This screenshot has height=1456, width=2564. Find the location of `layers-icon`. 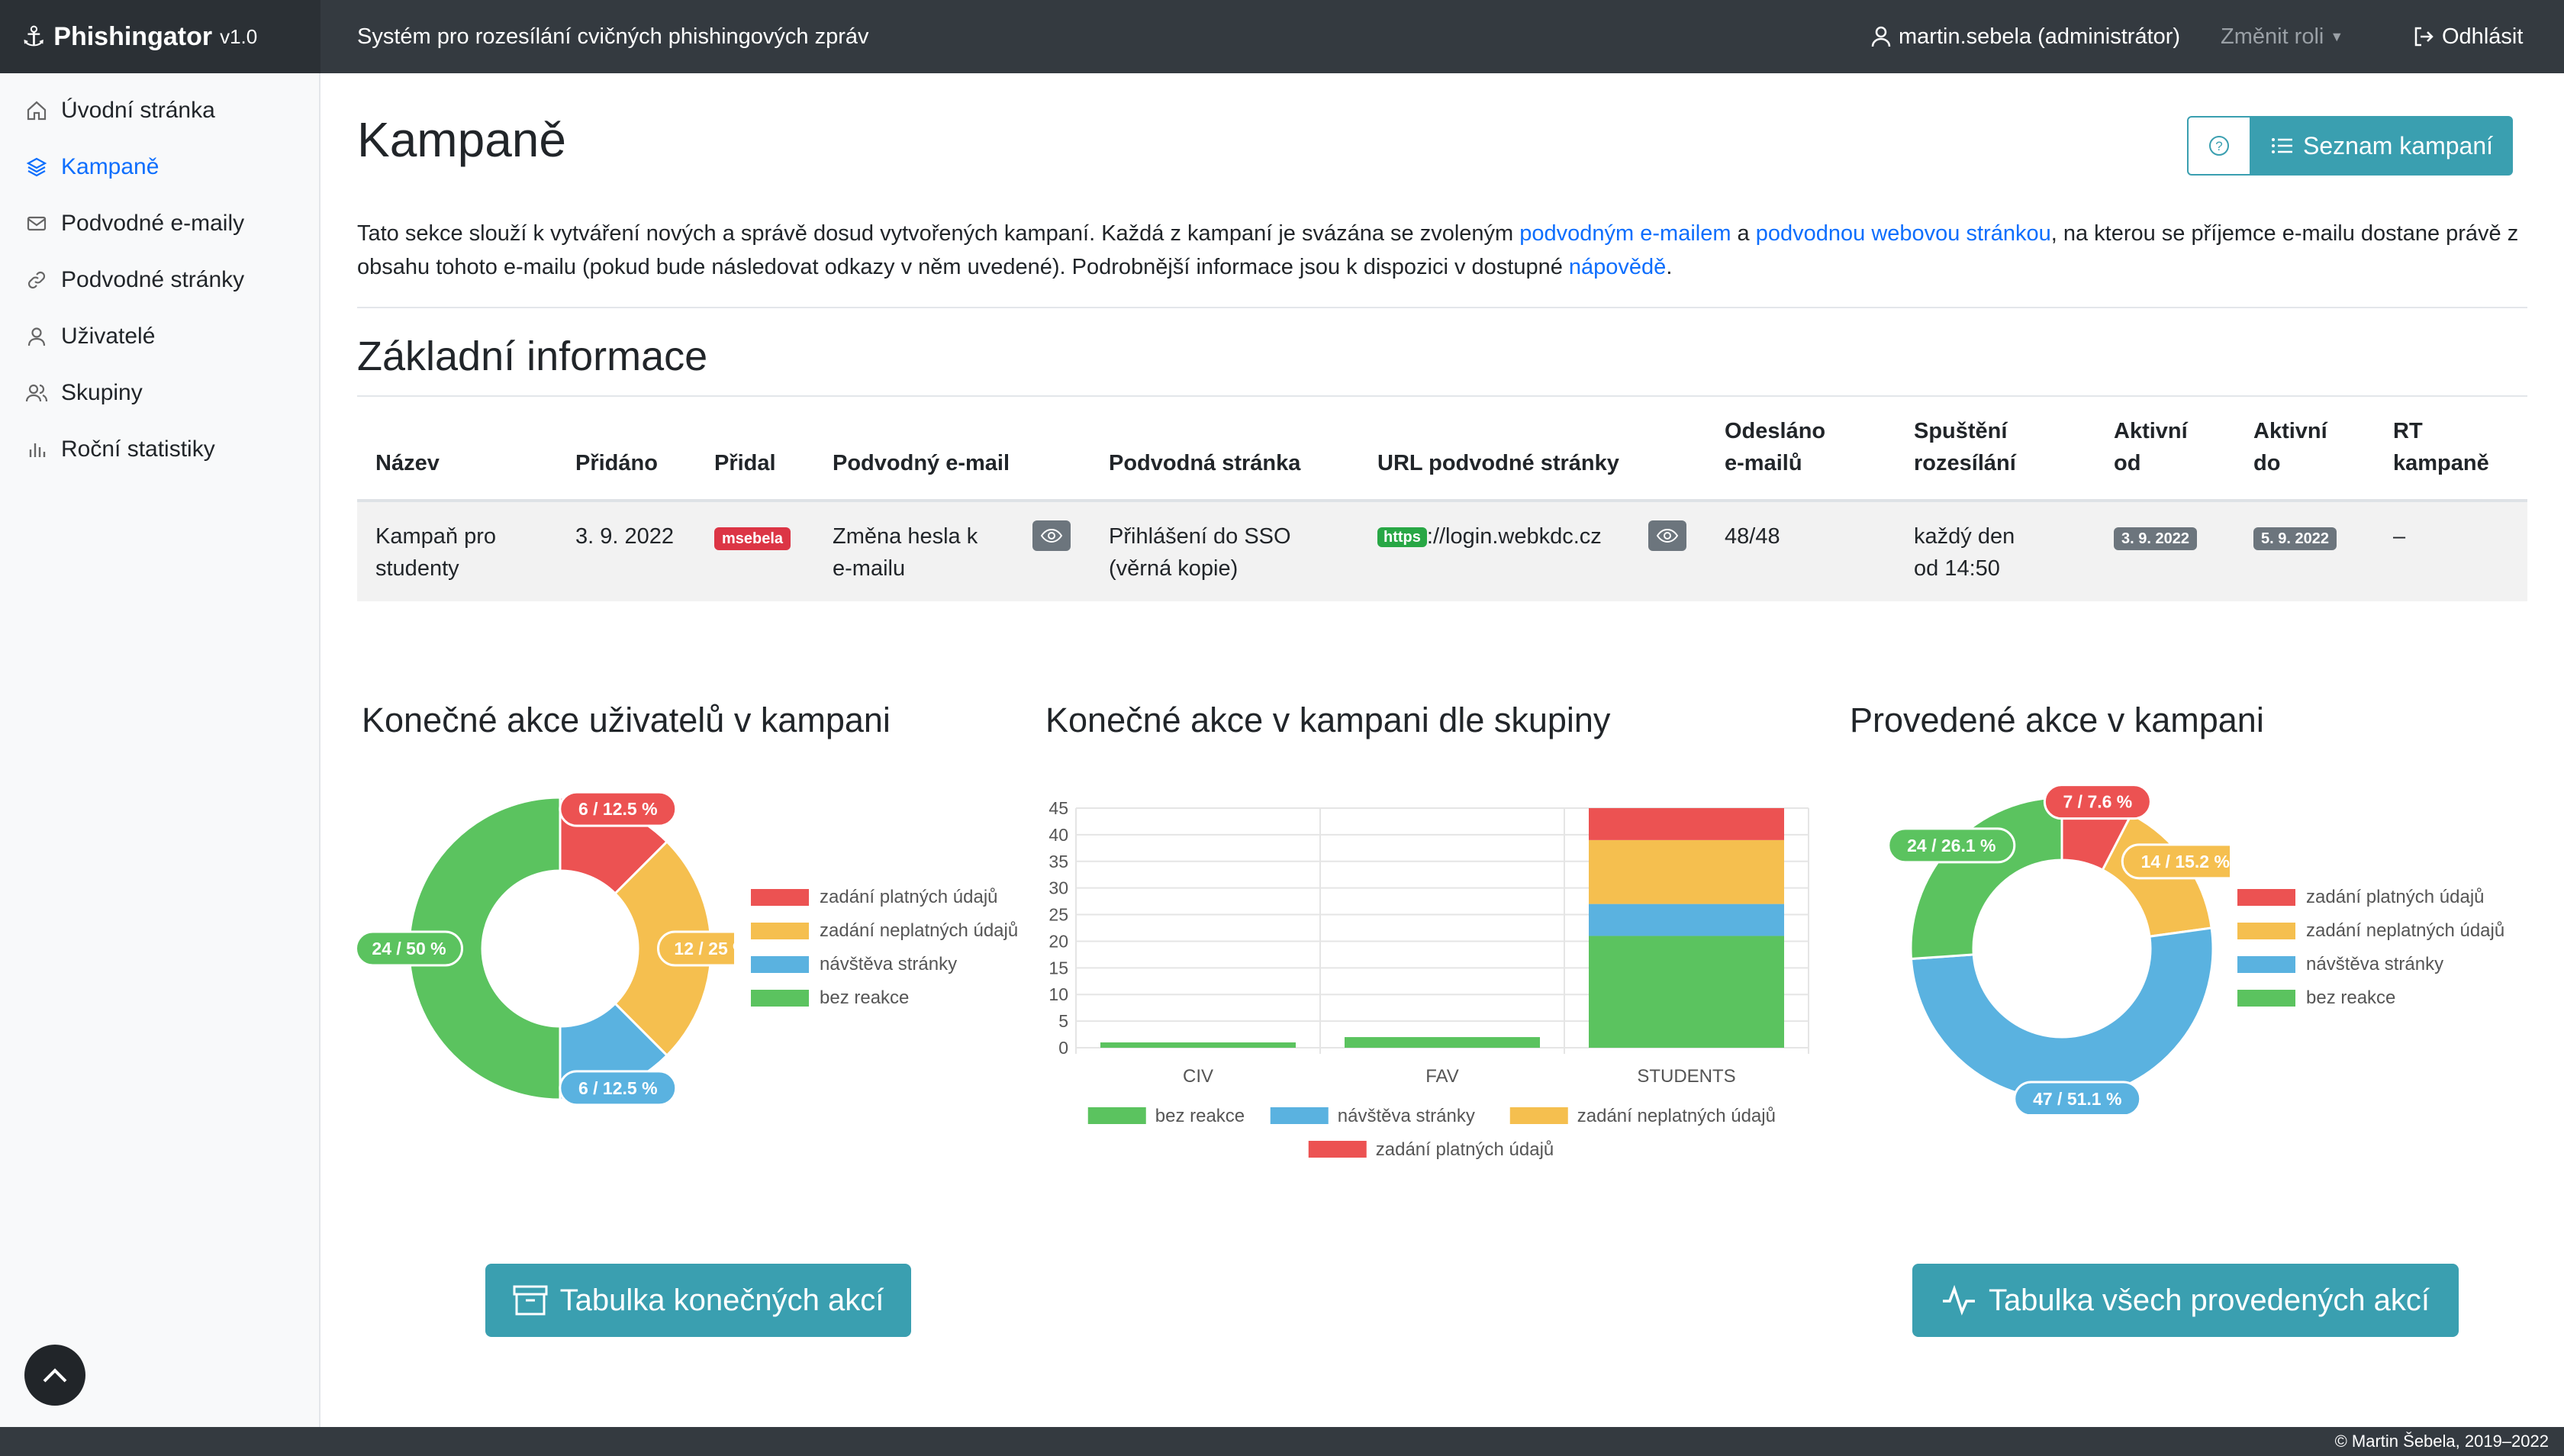

layers-icon is located at coordinates (36, 167).